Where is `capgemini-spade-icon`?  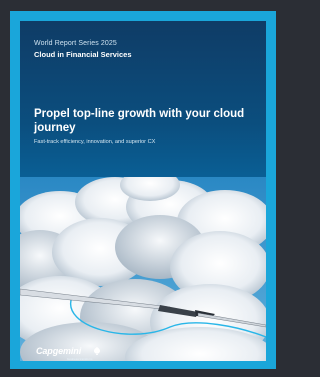
capgemini-spade-icon is located at coordinates (97, 351).